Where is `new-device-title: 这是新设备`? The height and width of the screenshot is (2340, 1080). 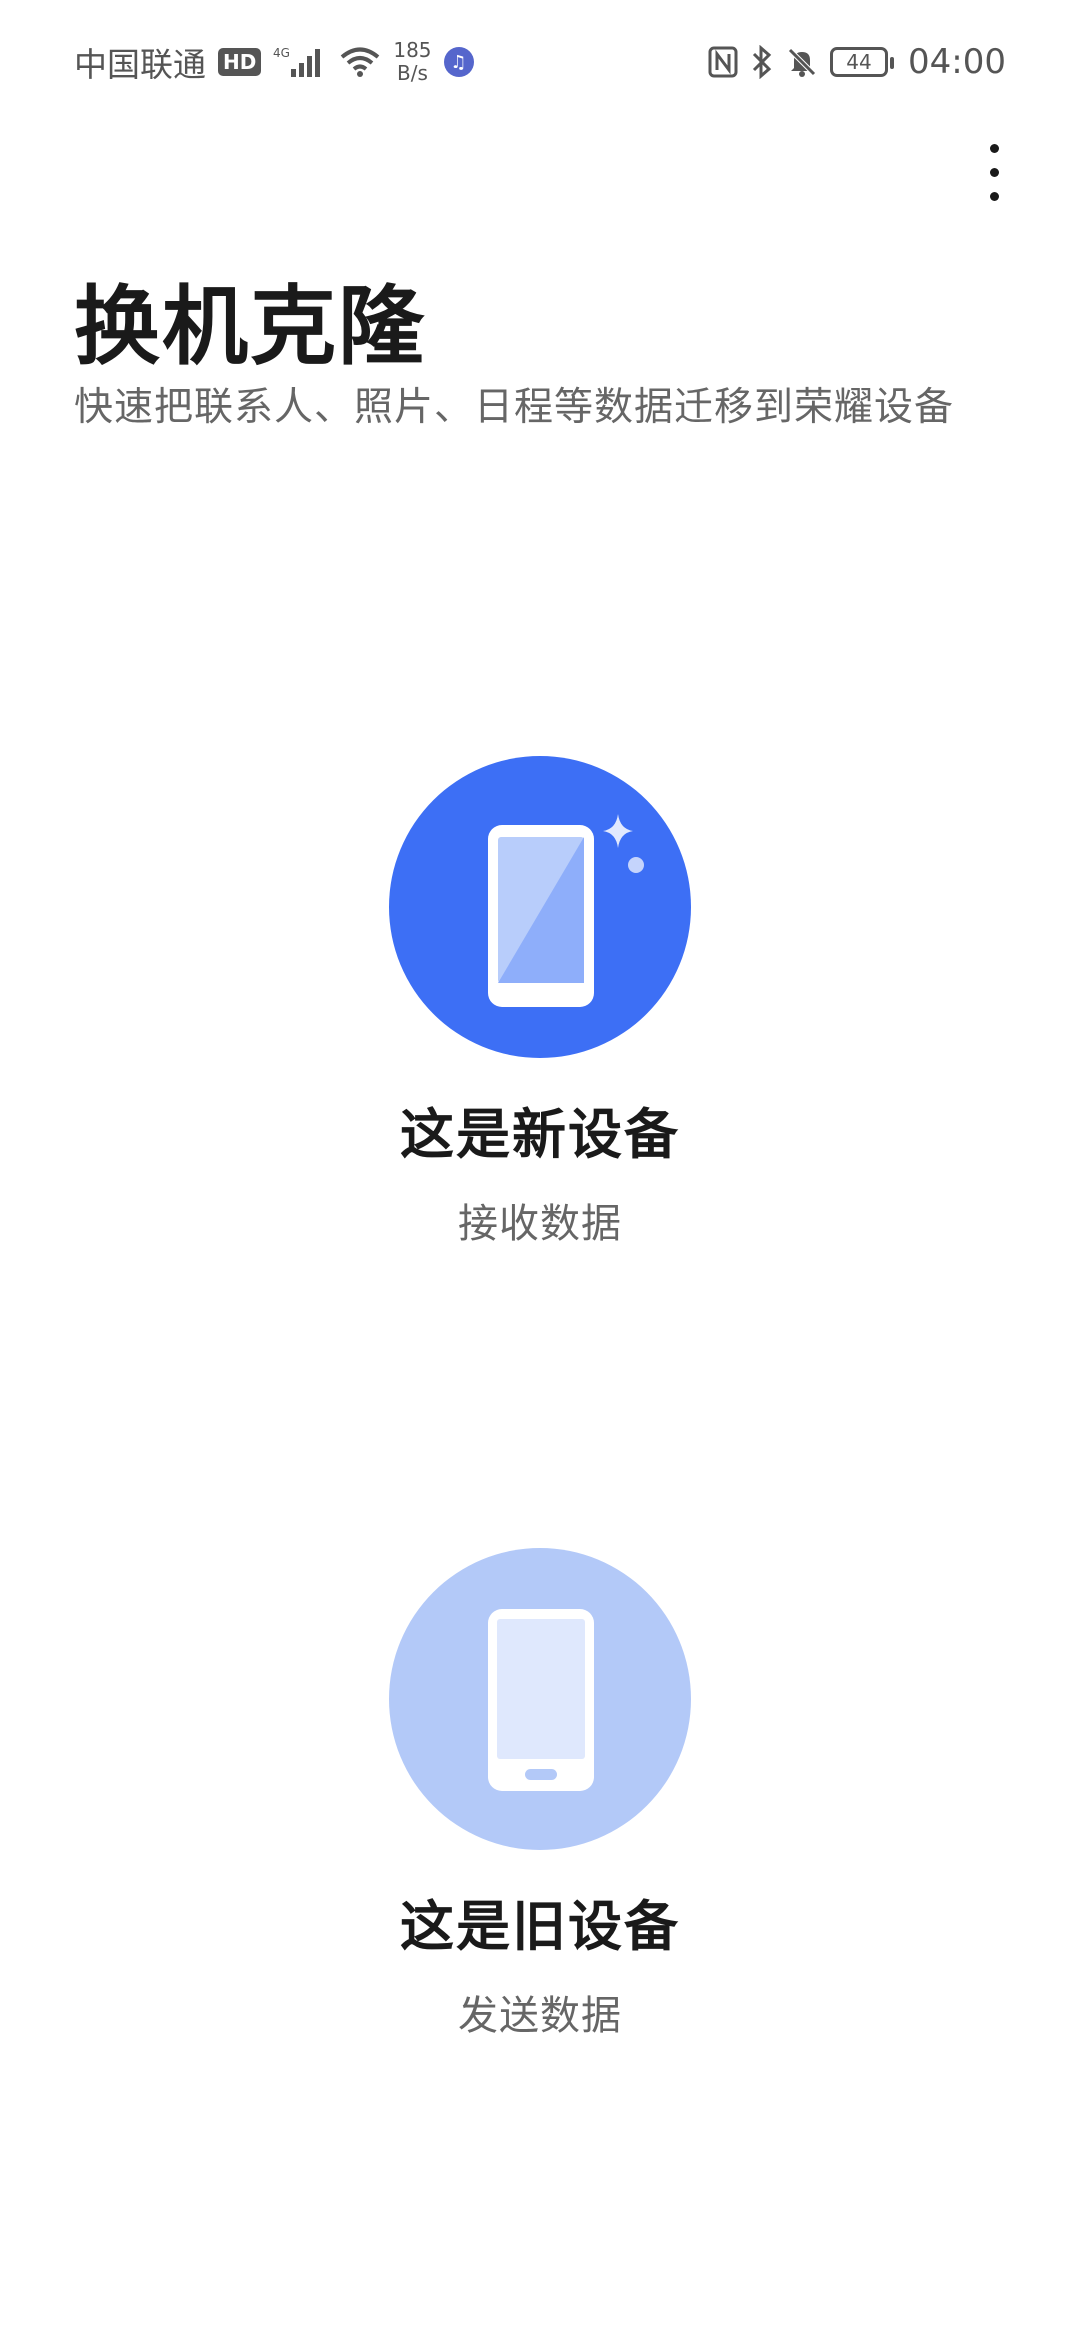
new-device-title: 这是新设备 is located at coordinates (540, 1134).